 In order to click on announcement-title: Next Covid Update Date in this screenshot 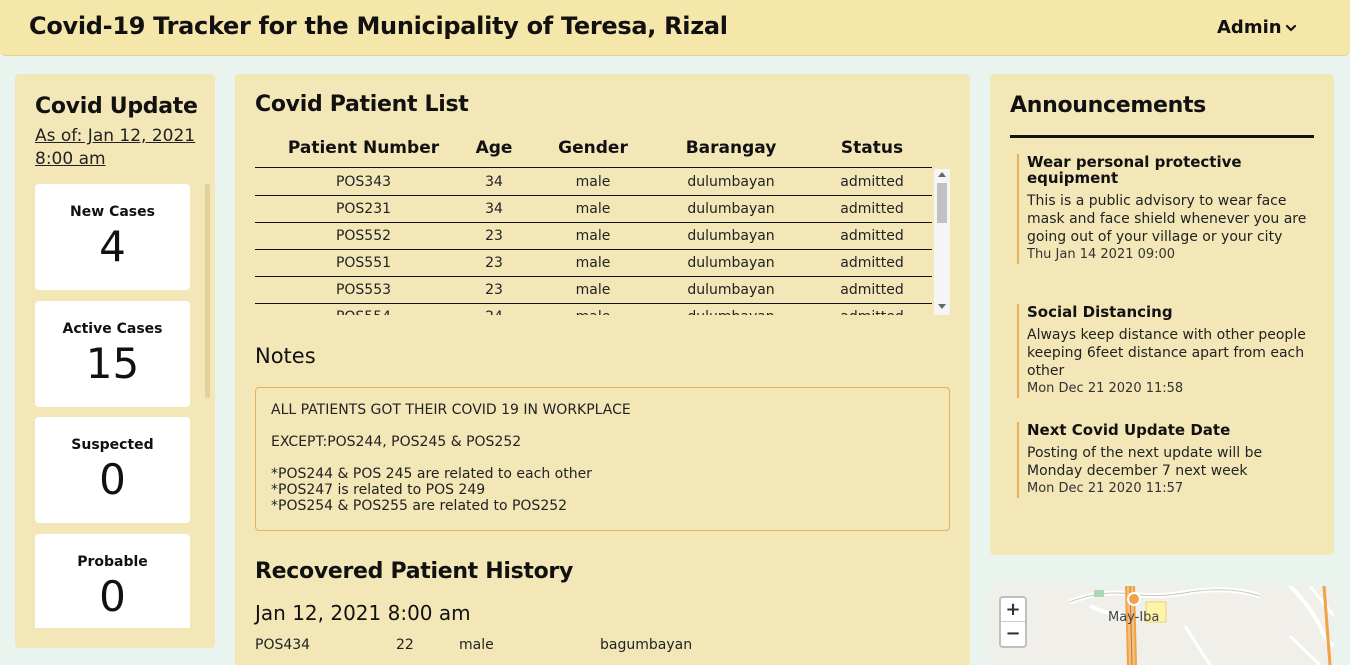, I will do `click(1129, 430)`.